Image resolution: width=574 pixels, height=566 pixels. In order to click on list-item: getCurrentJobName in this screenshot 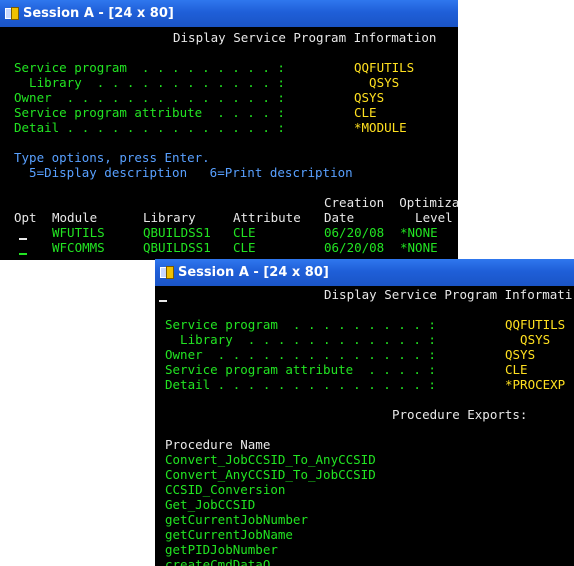, I will do `click(229, 534)`.